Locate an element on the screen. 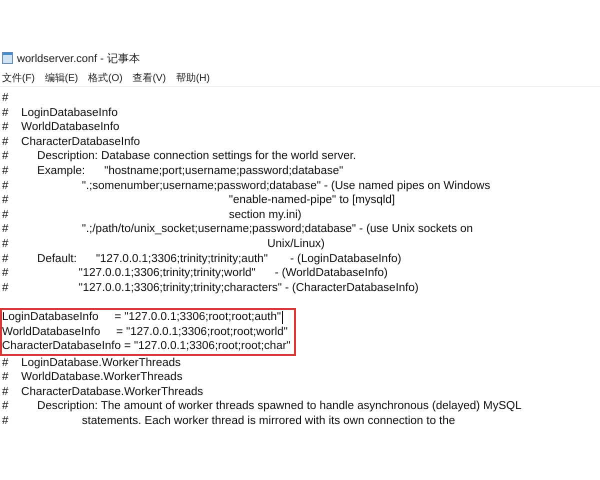  text-line: CharacterDatabaseInfo = "127.0.0.1;3306;root;root;char" is located at coordinates (146, 346).